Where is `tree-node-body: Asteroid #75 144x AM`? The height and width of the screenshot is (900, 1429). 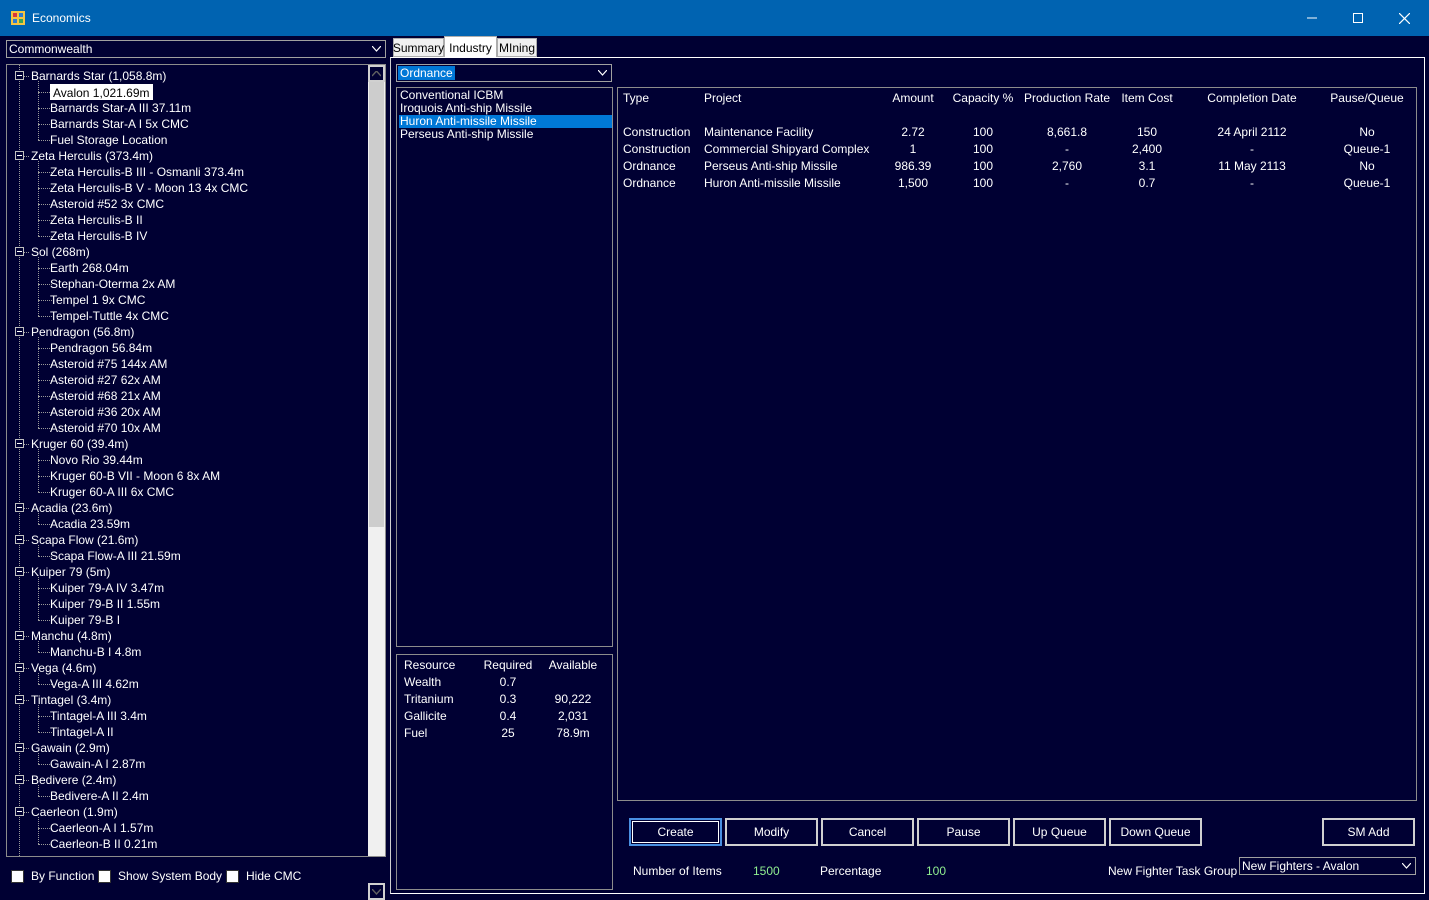
tree-node-body: Asteroid #75 144x AM is located at coordinates (108, 364).